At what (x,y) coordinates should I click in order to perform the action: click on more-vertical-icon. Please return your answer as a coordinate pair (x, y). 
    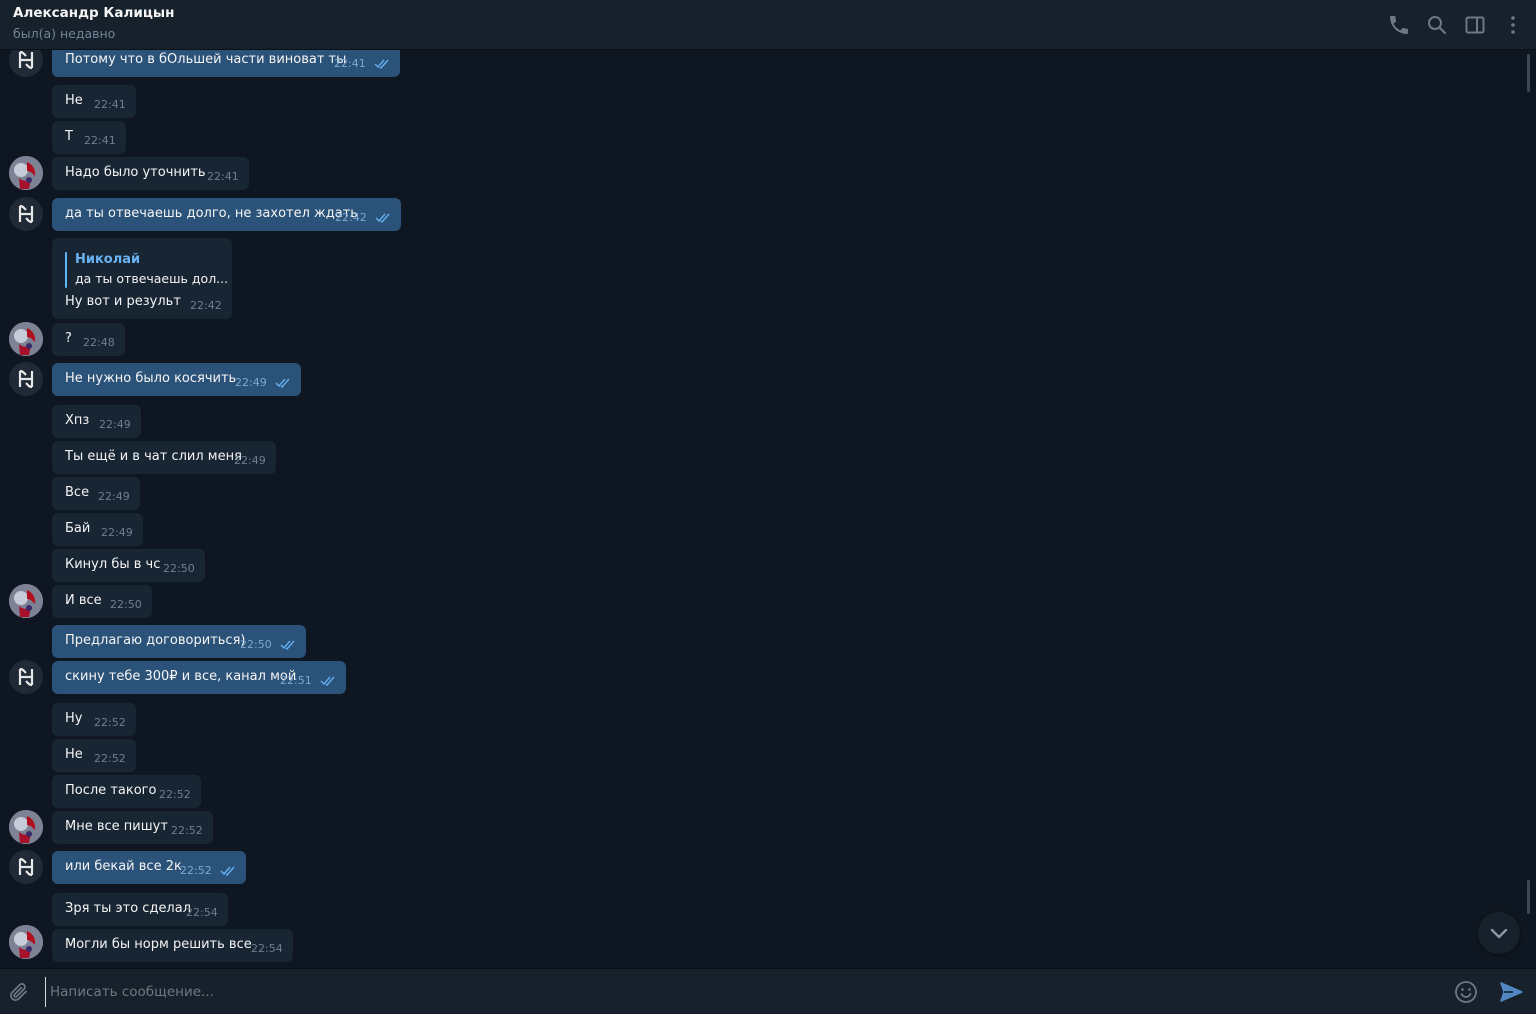
    Looking at the image, I should click on (1513, 25).